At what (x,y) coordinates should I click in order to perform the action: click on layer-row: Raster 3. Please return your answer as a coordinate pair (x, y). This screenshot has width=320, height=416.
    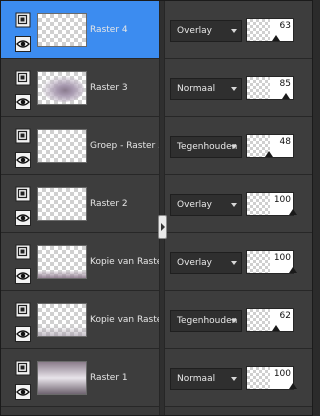
    Looking at the image, I should click on (80, 88).